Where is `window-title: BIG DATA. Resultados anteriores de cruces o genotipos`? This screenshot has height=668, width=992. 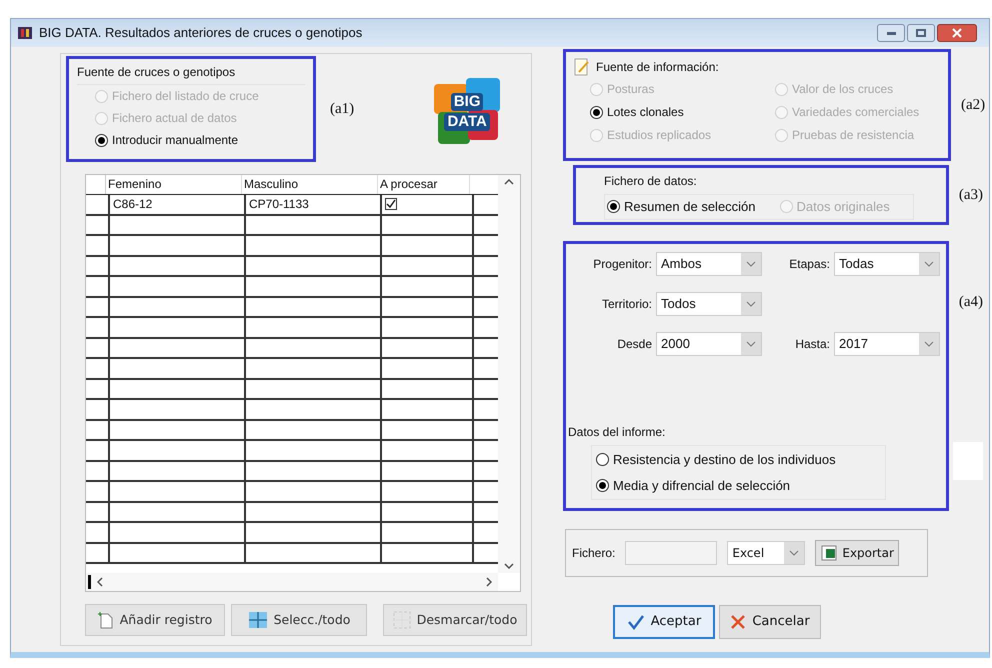
window-title: BIG DATA. Resultados anteriores de cruces o genotipos is located at coordinates (200, 33).